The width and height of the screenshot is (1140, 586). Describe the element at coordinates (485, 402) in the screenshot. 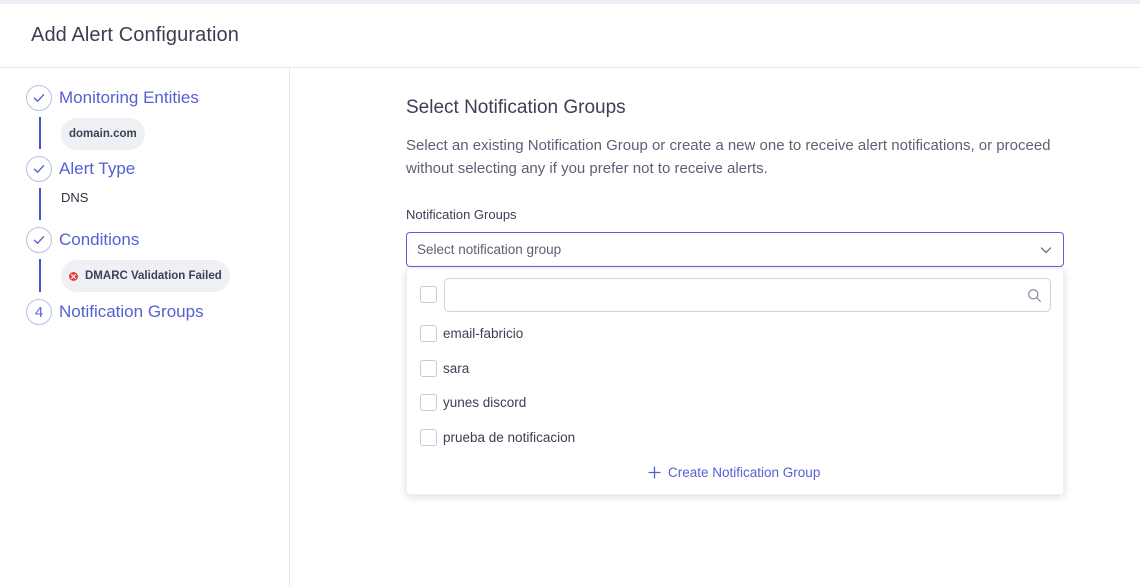

I see `group-option-label: yunes discord` at that location.